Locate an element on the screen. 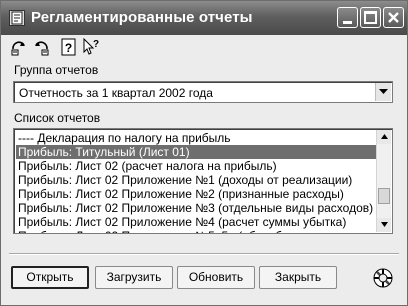  arrow-up-icon is located at coordinates (384, 136).